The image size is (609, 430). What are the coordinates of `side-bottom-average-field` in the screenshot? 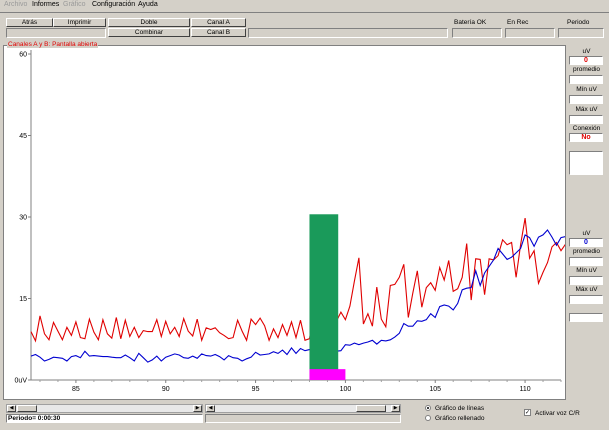 It's located at (586, 261).